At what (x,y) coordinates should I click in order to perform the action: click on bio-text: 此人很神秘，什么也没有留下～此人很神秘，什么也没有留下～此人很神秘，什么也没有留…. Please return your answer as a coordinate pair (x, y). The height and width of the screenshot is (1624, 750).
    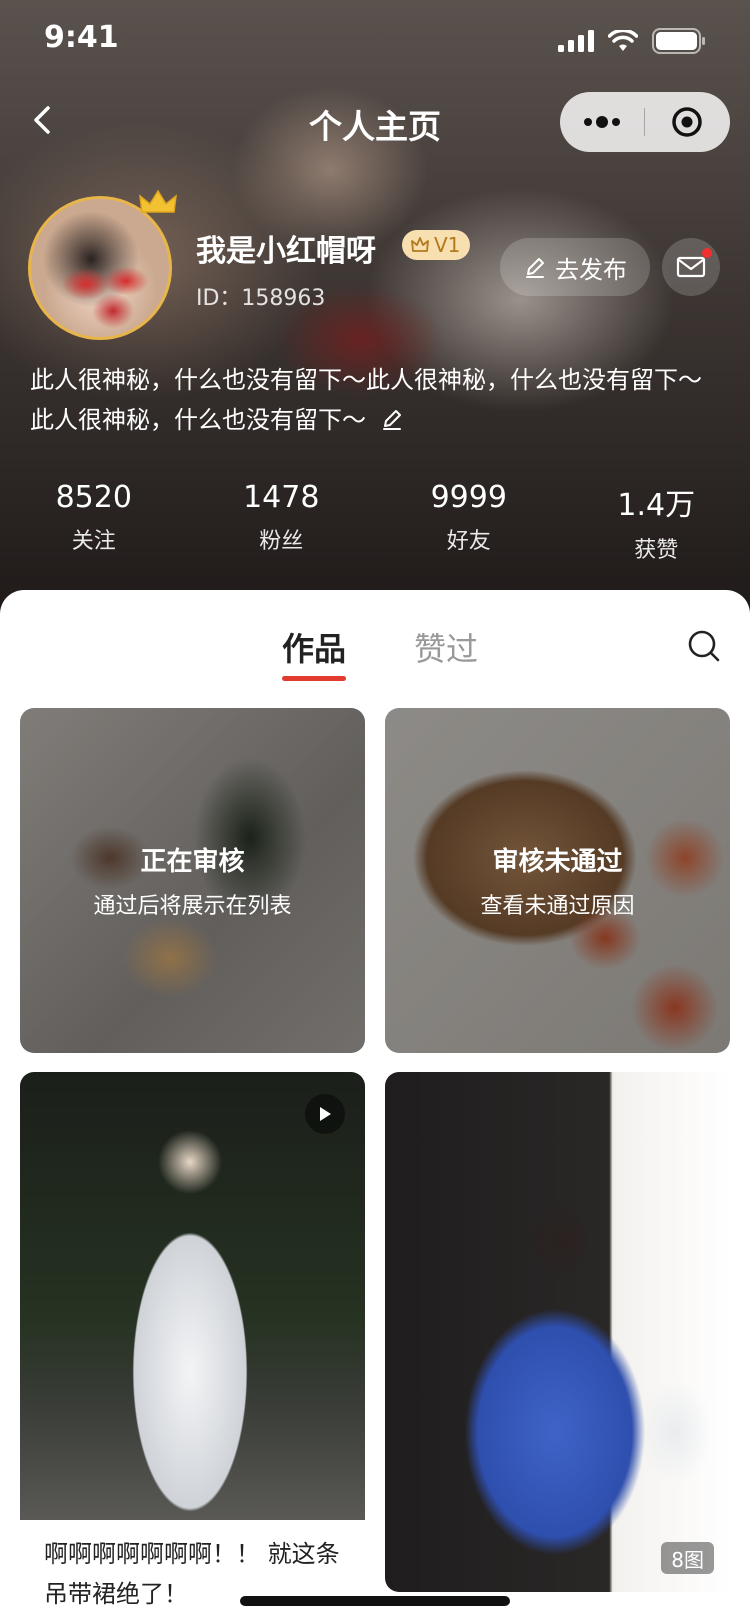
    Looking at the image, I should click on (366, 400).